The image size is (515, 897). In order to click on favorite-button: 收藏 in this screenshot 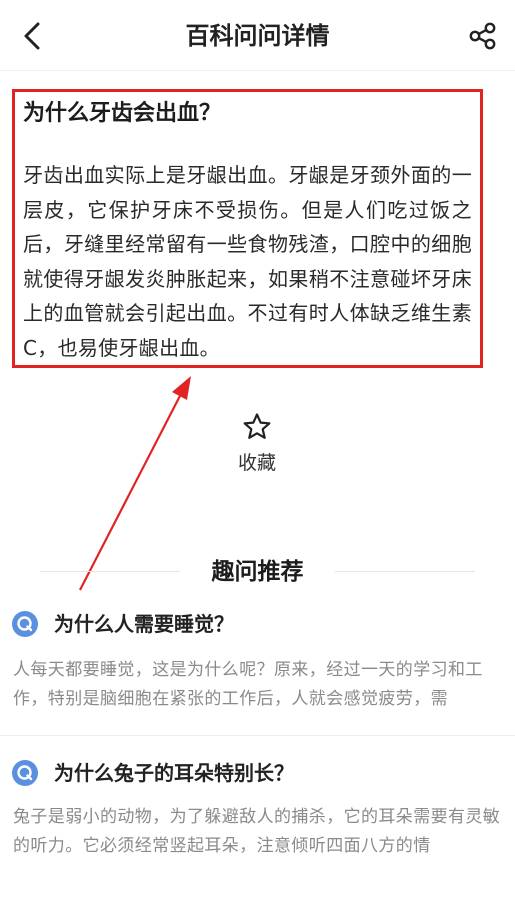, I will do `click(257, 447)`.